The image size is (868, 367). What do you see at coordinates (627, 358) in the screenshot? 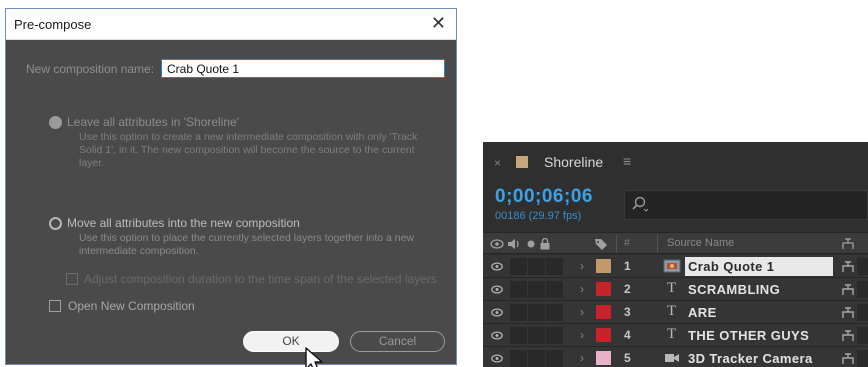
I see `layer-number: 5` at bounding box center [627, 358].